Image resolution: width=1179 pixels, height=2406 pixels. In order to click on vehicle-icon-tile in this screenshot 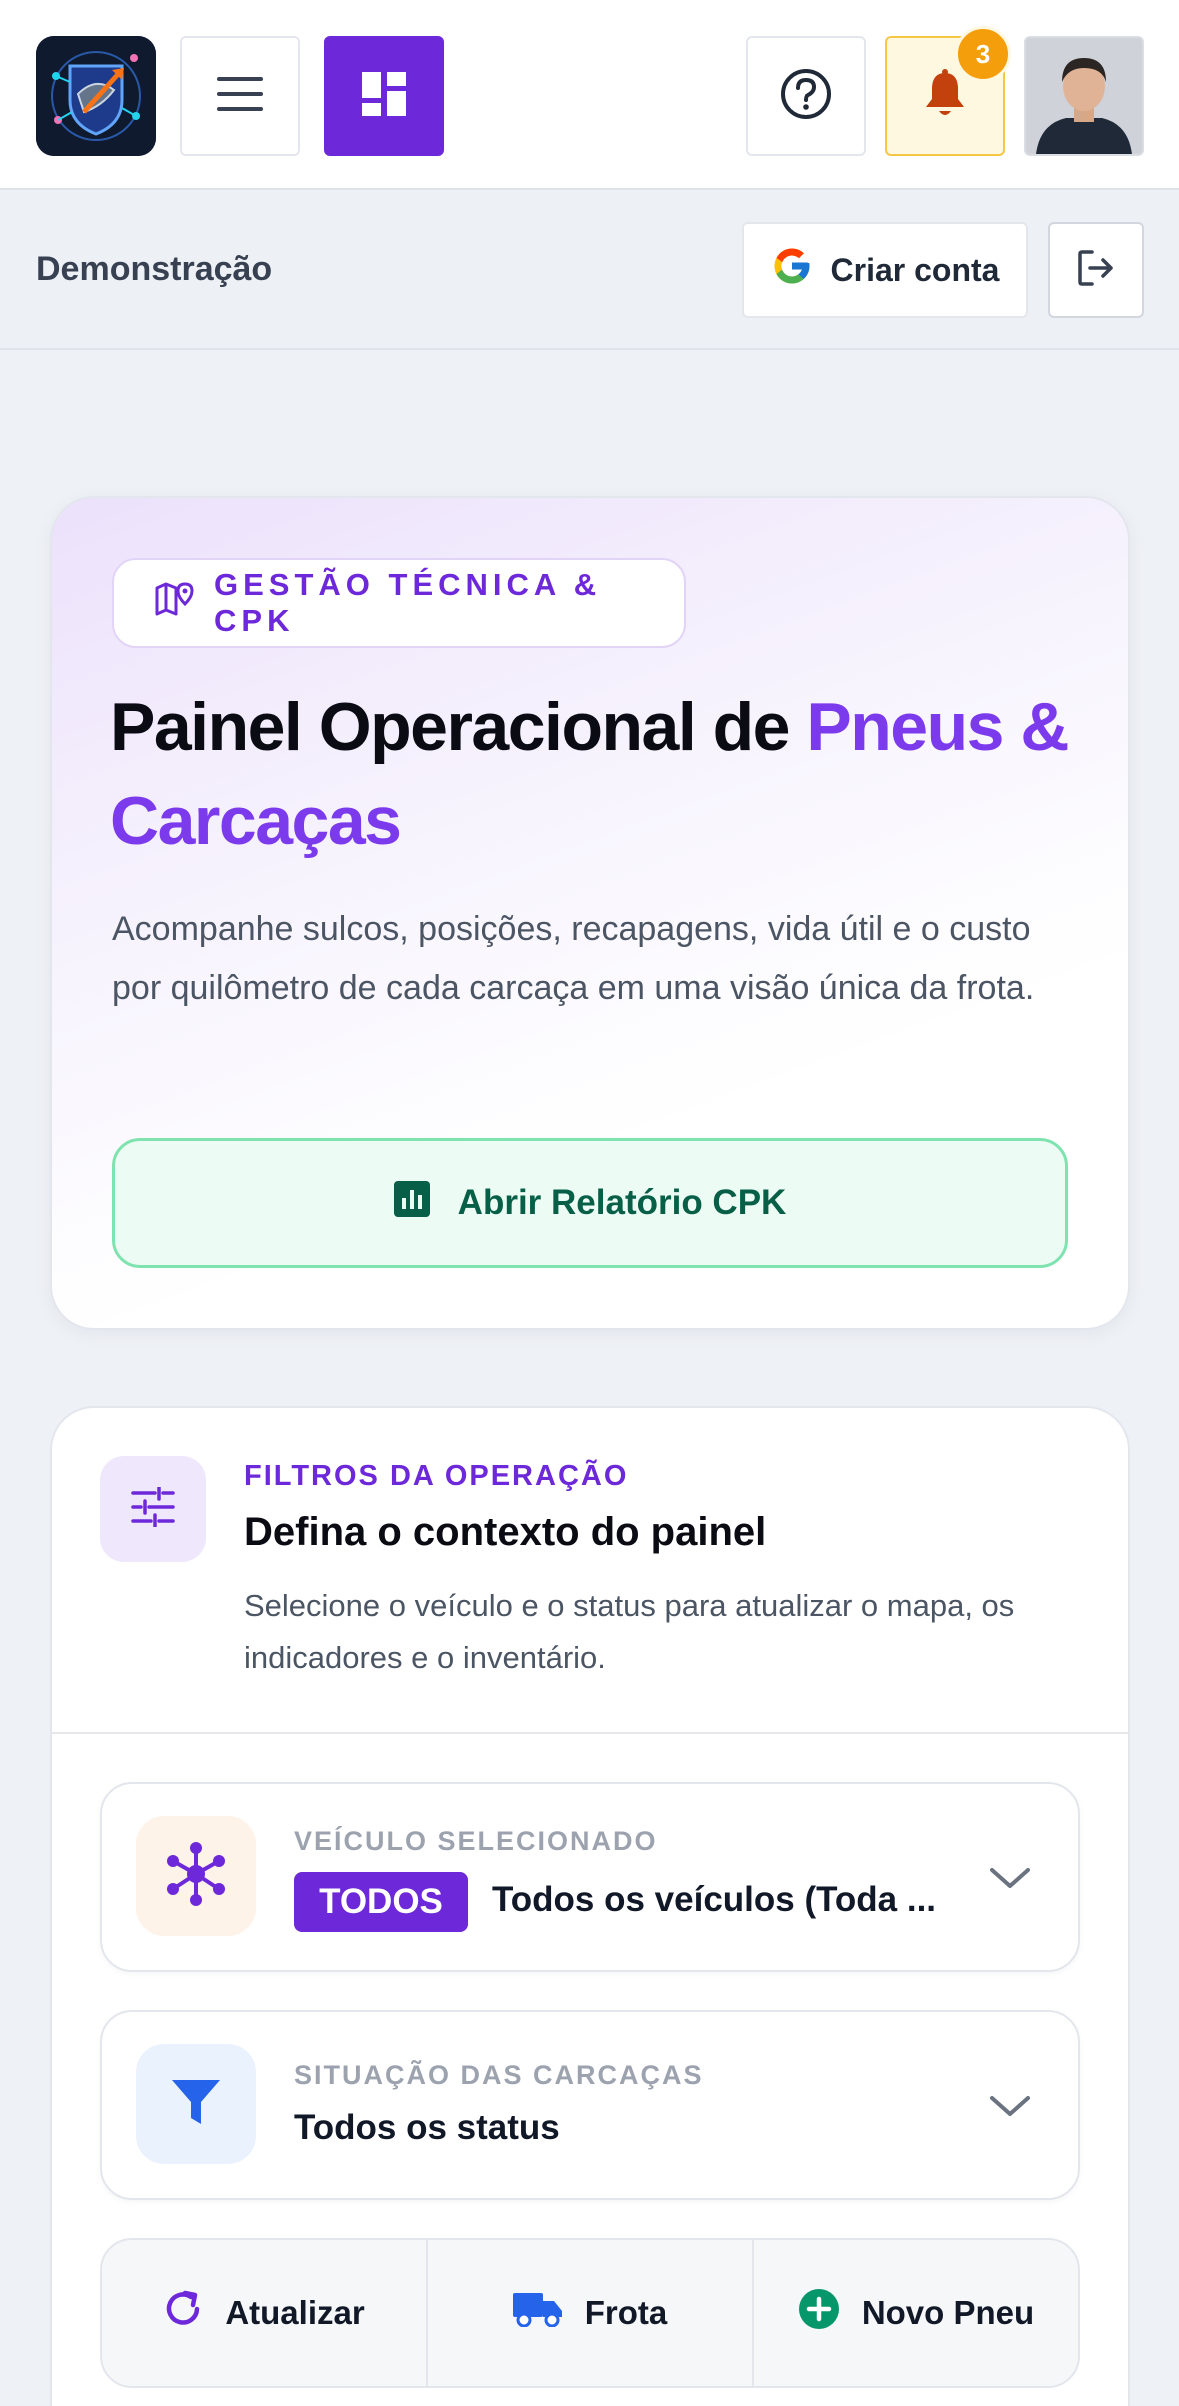, I will do `click(196, 1876)`.